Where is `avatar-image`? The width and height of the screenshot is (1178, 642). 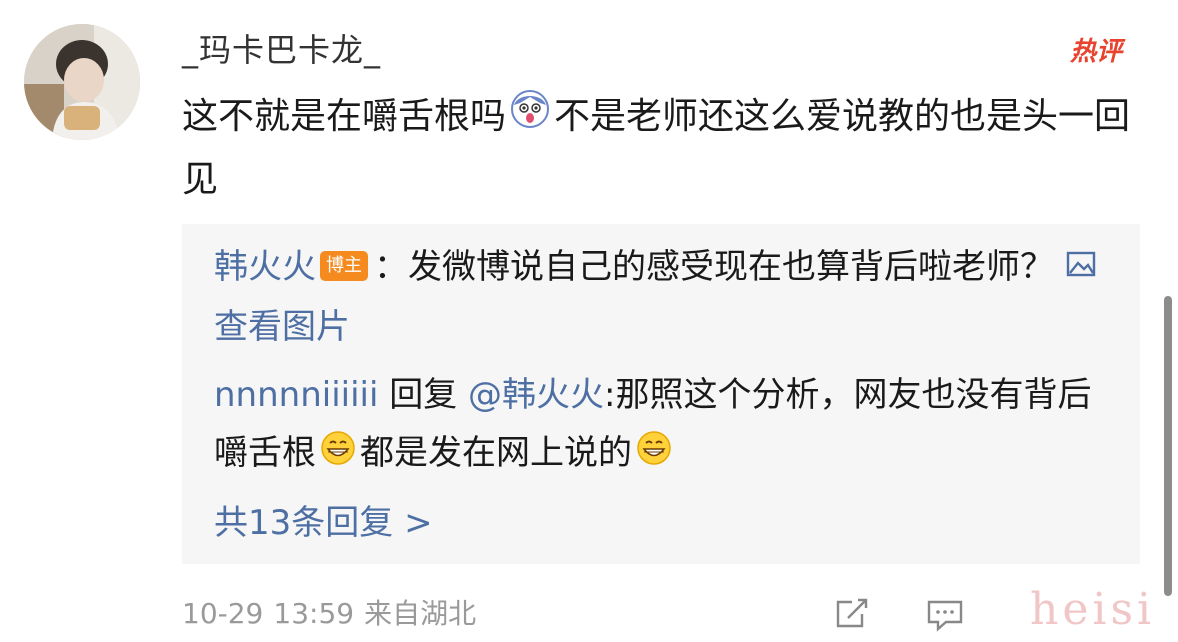 avatar-image is located at coordinates (82, 82).